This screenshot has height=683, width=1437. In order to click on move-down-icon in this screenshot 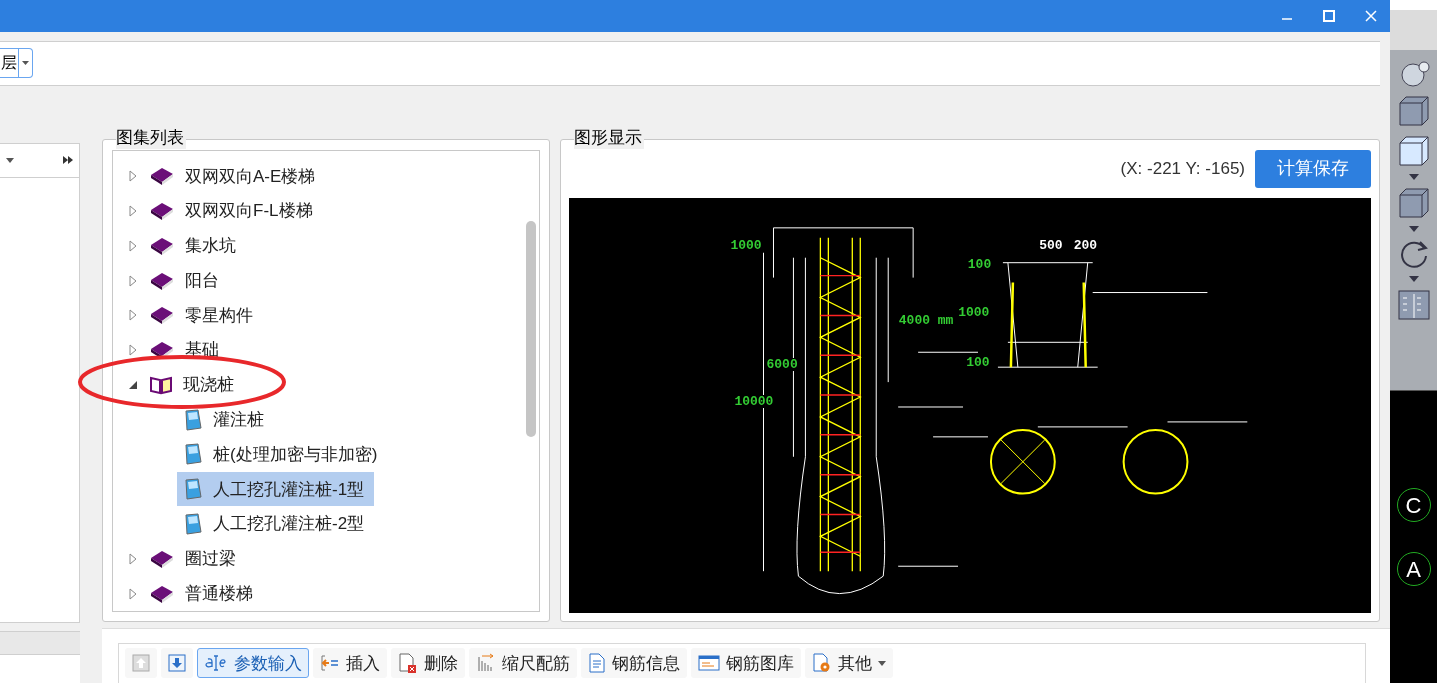, I will do `click(177, 663)`.